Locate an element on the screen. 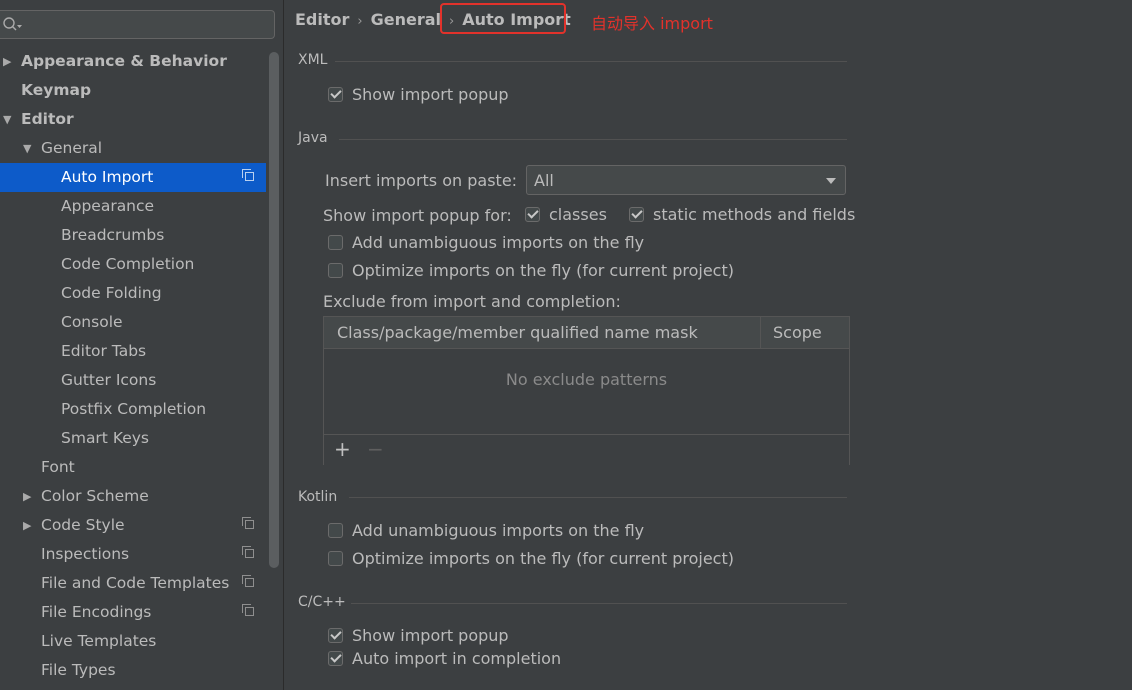 This screenshot has width=1132, height=690. sidebar-item-label: Postfix Completion is located at coordinates (134, 409).